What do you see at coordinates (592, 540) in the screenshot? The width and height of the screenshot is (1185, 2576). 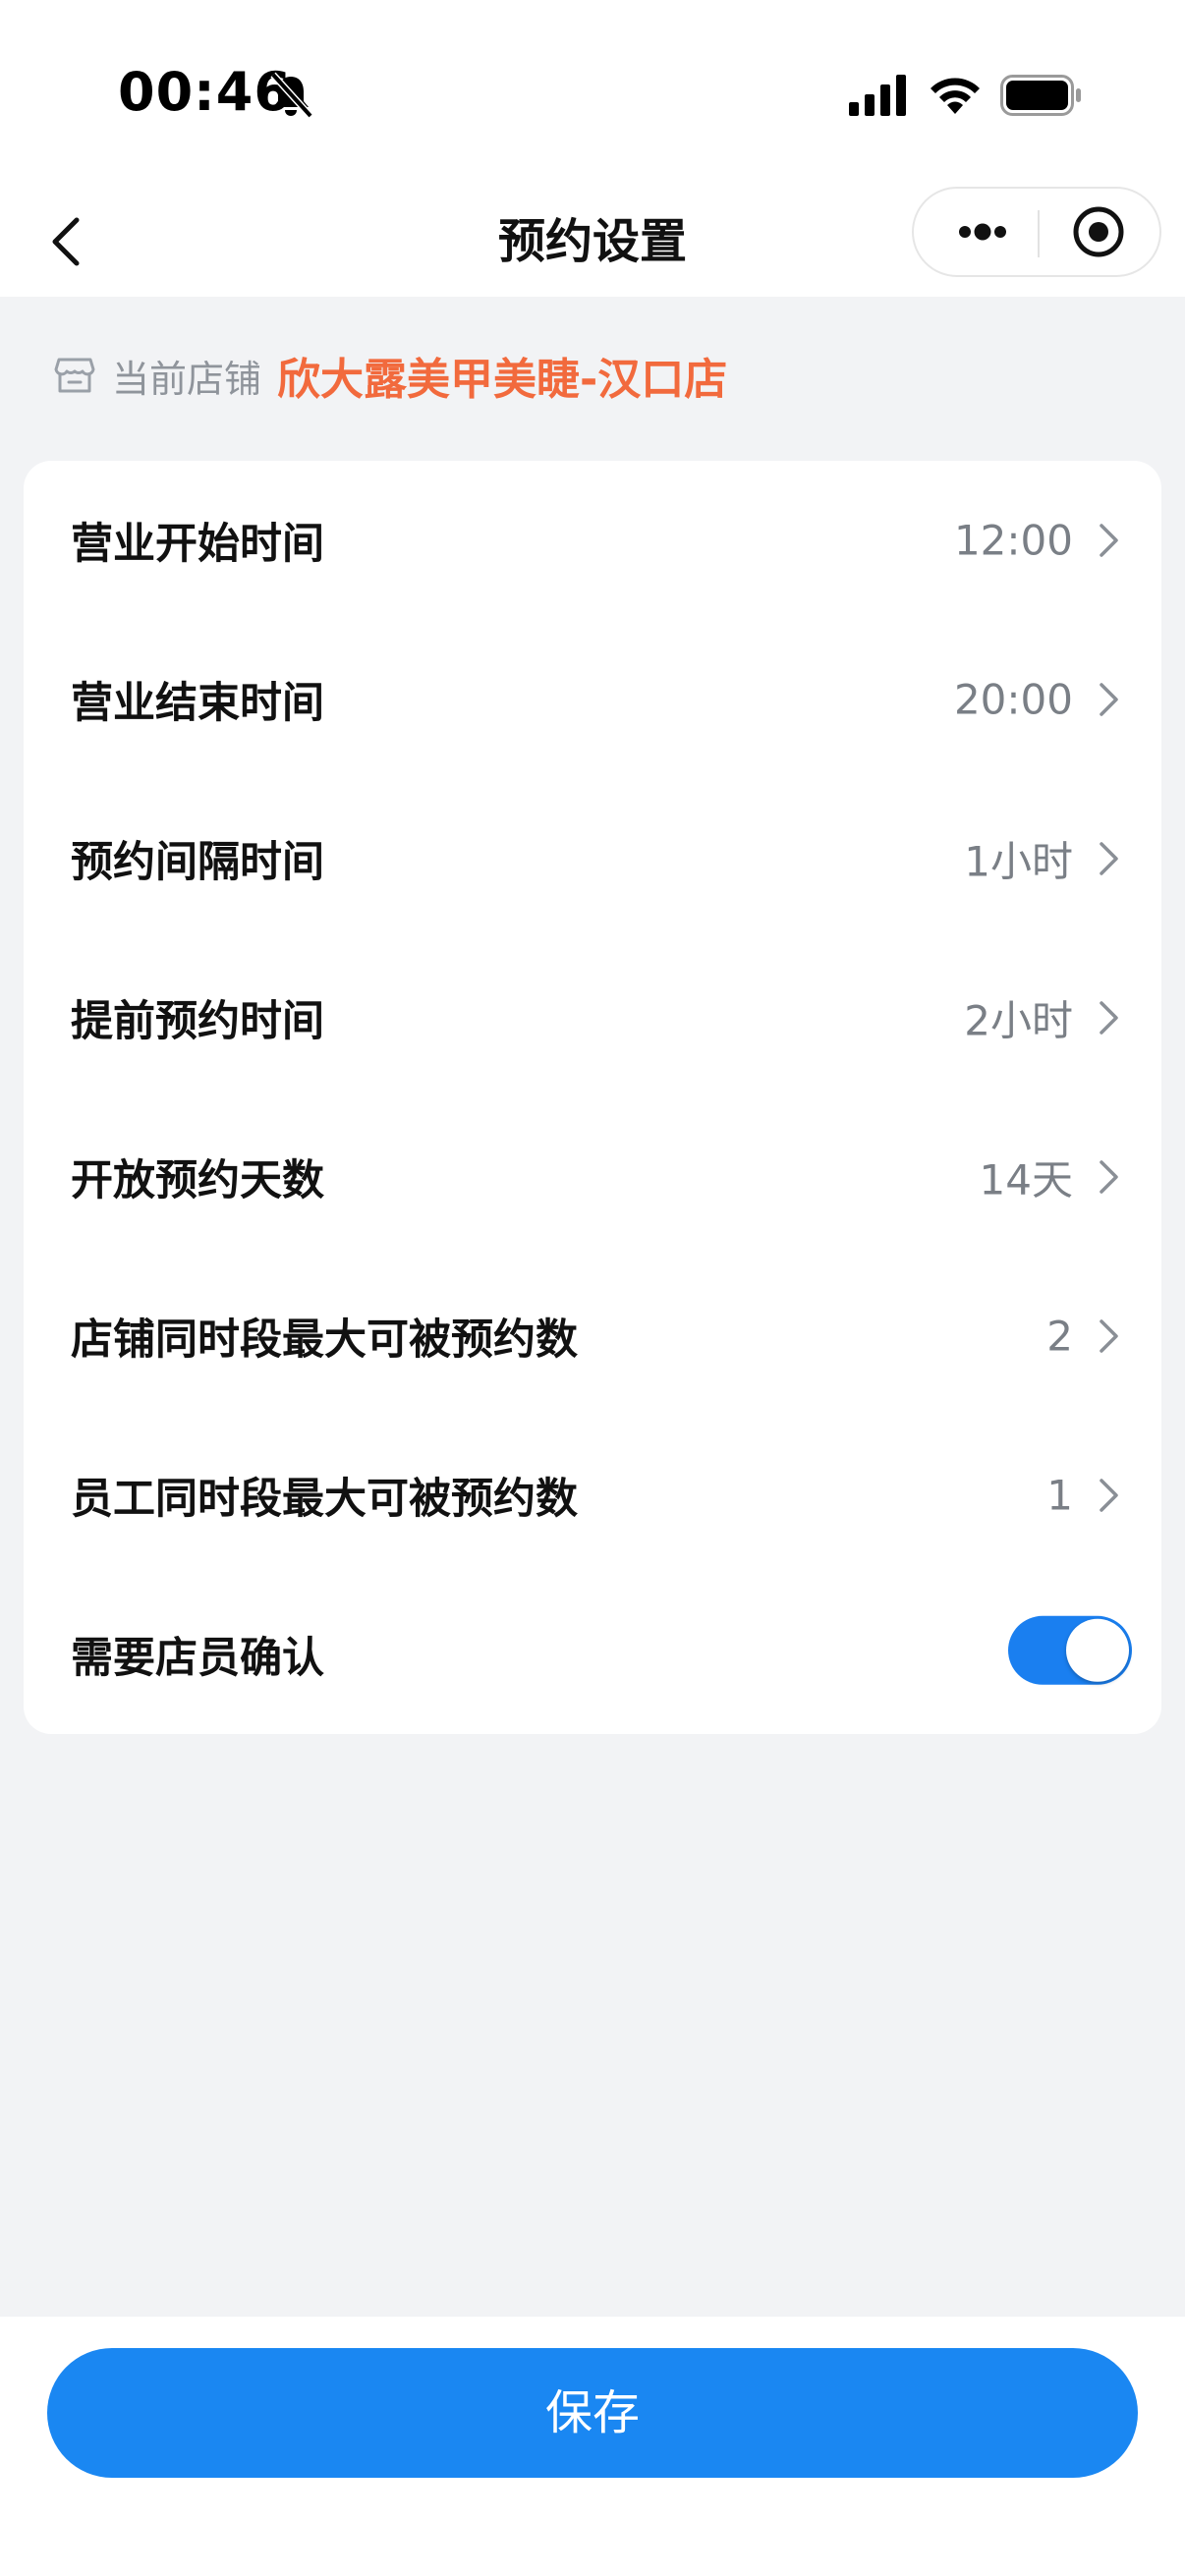 I see `setting-row-open-time: 营业开始时间 12:00` at bounding box center [592, 540].